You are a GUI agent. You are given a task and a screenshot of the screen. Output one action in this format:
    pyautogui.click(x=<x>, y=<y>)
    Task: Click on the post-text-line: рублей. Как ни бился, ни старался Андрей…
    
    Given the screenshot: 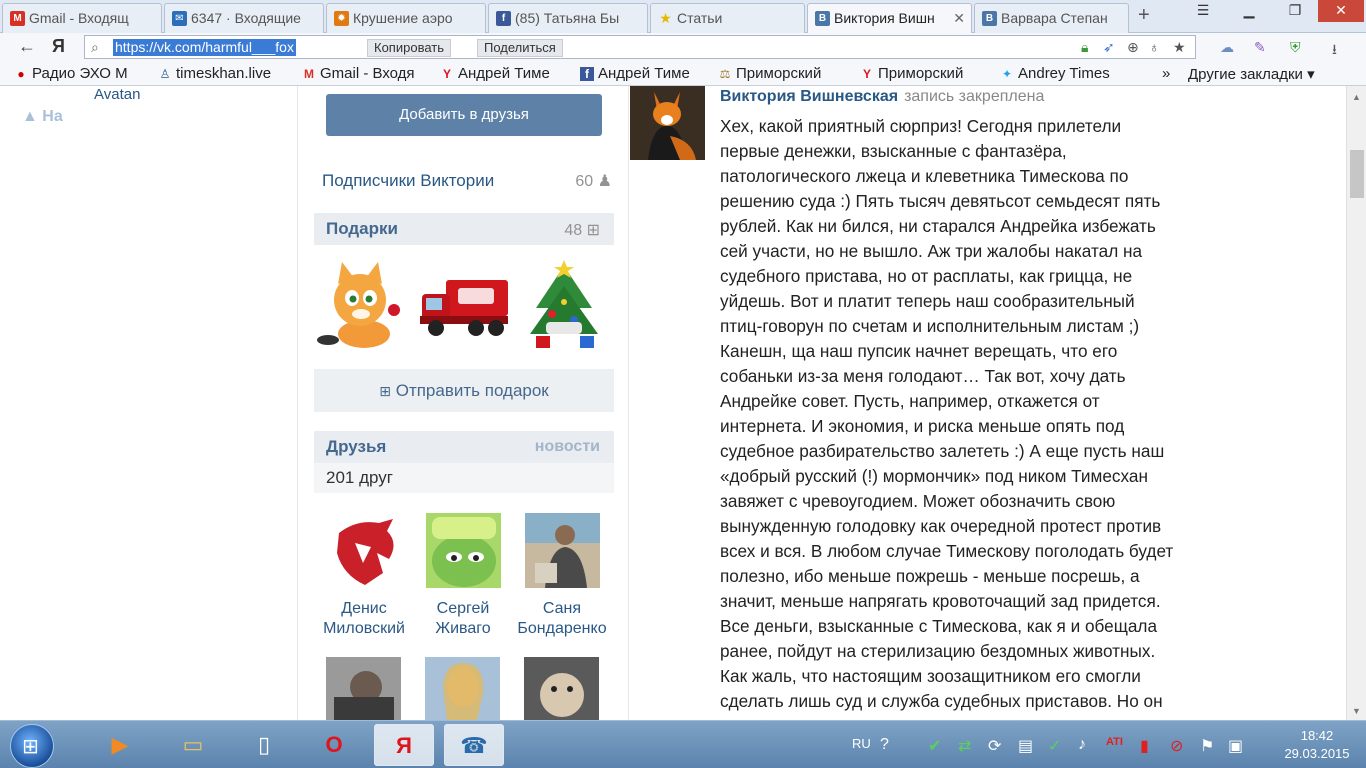 What is the action you would take?
    pyautogui.click(x=938, y=226)
    